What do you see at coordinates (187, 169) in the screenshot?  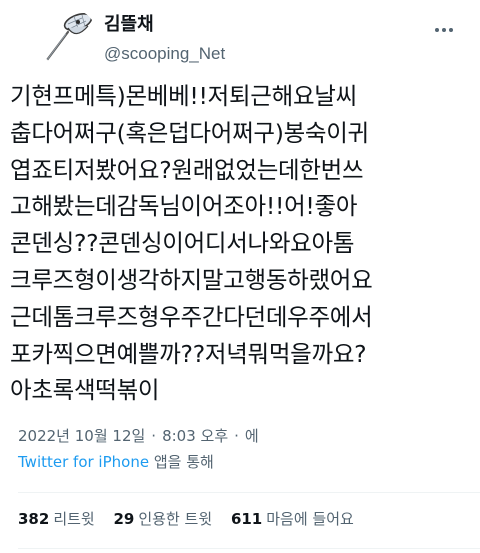 I see `tweet-text-line: 엽죠티저봤어요?원래없었는데한번쓰` at bounding box center [187, 169].